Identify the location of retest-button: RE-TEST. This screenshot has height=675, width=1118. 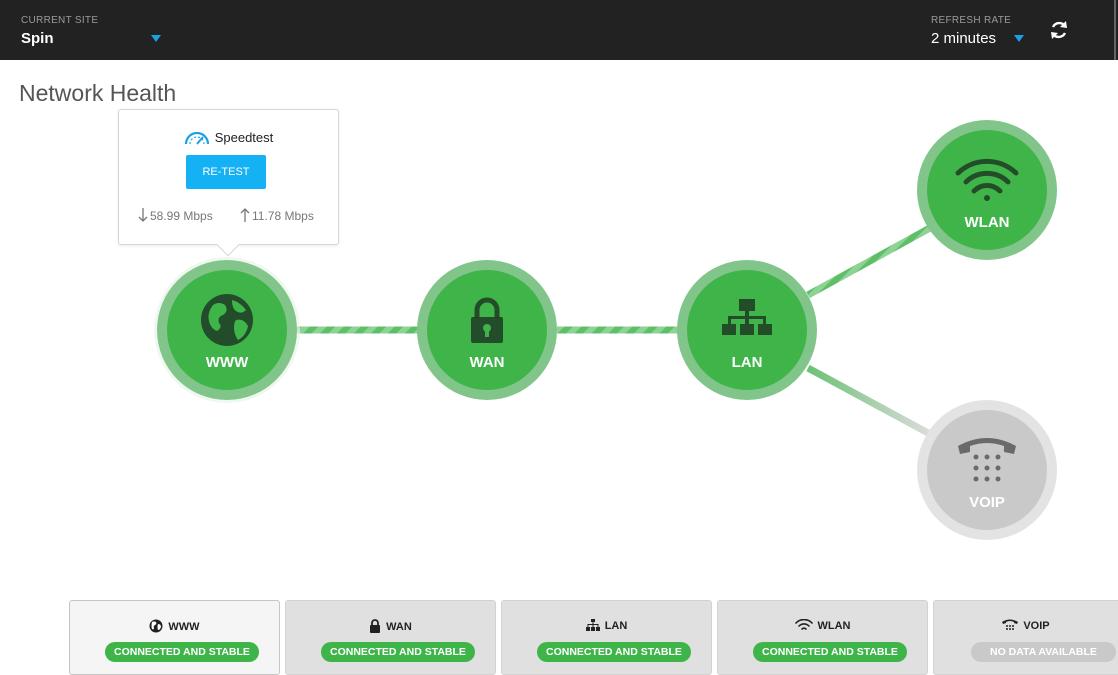
(226, 172).